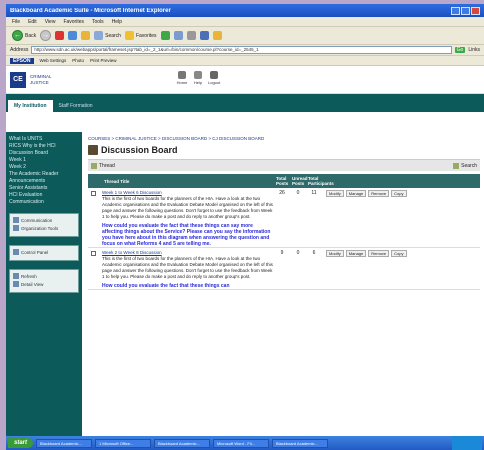 This screenshot has height=450, width=484. Describe the element at coordinates (140, 35) in the screenshot. I see `favorites-button: Favorites` at that location.